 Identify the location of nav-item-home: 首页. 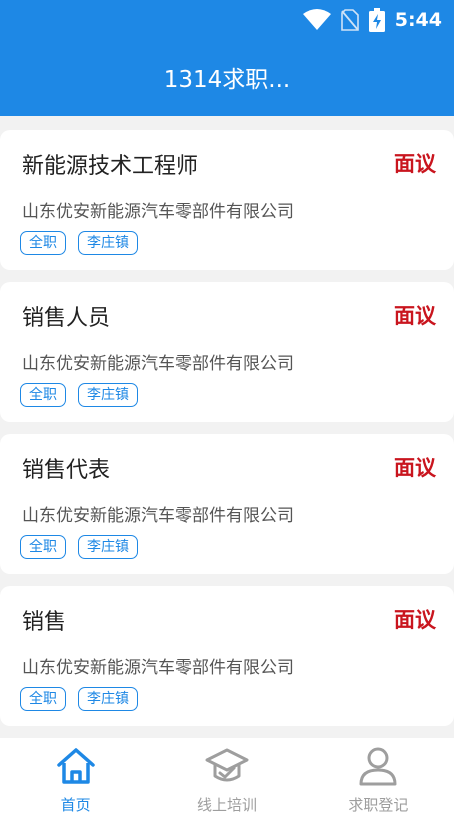
(75, 779).